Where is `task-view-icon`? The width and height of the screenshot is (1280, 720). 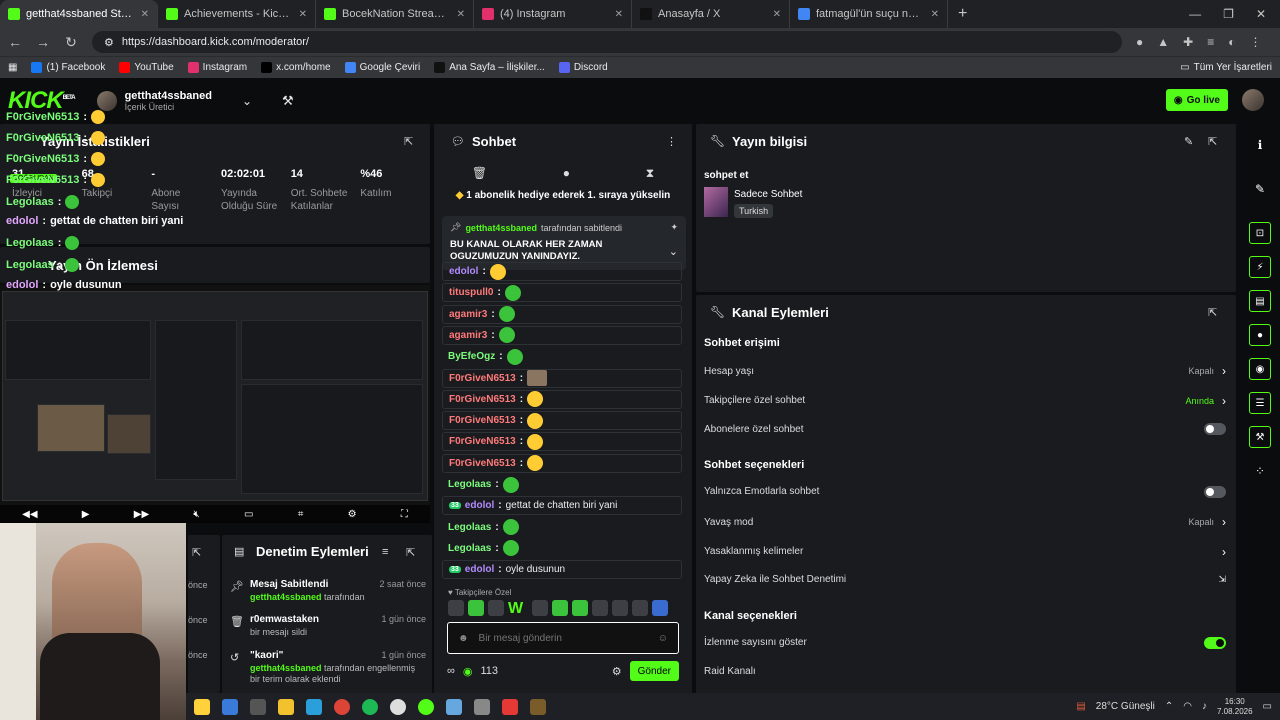
task-view-icon is located at coordinates (258, 706).